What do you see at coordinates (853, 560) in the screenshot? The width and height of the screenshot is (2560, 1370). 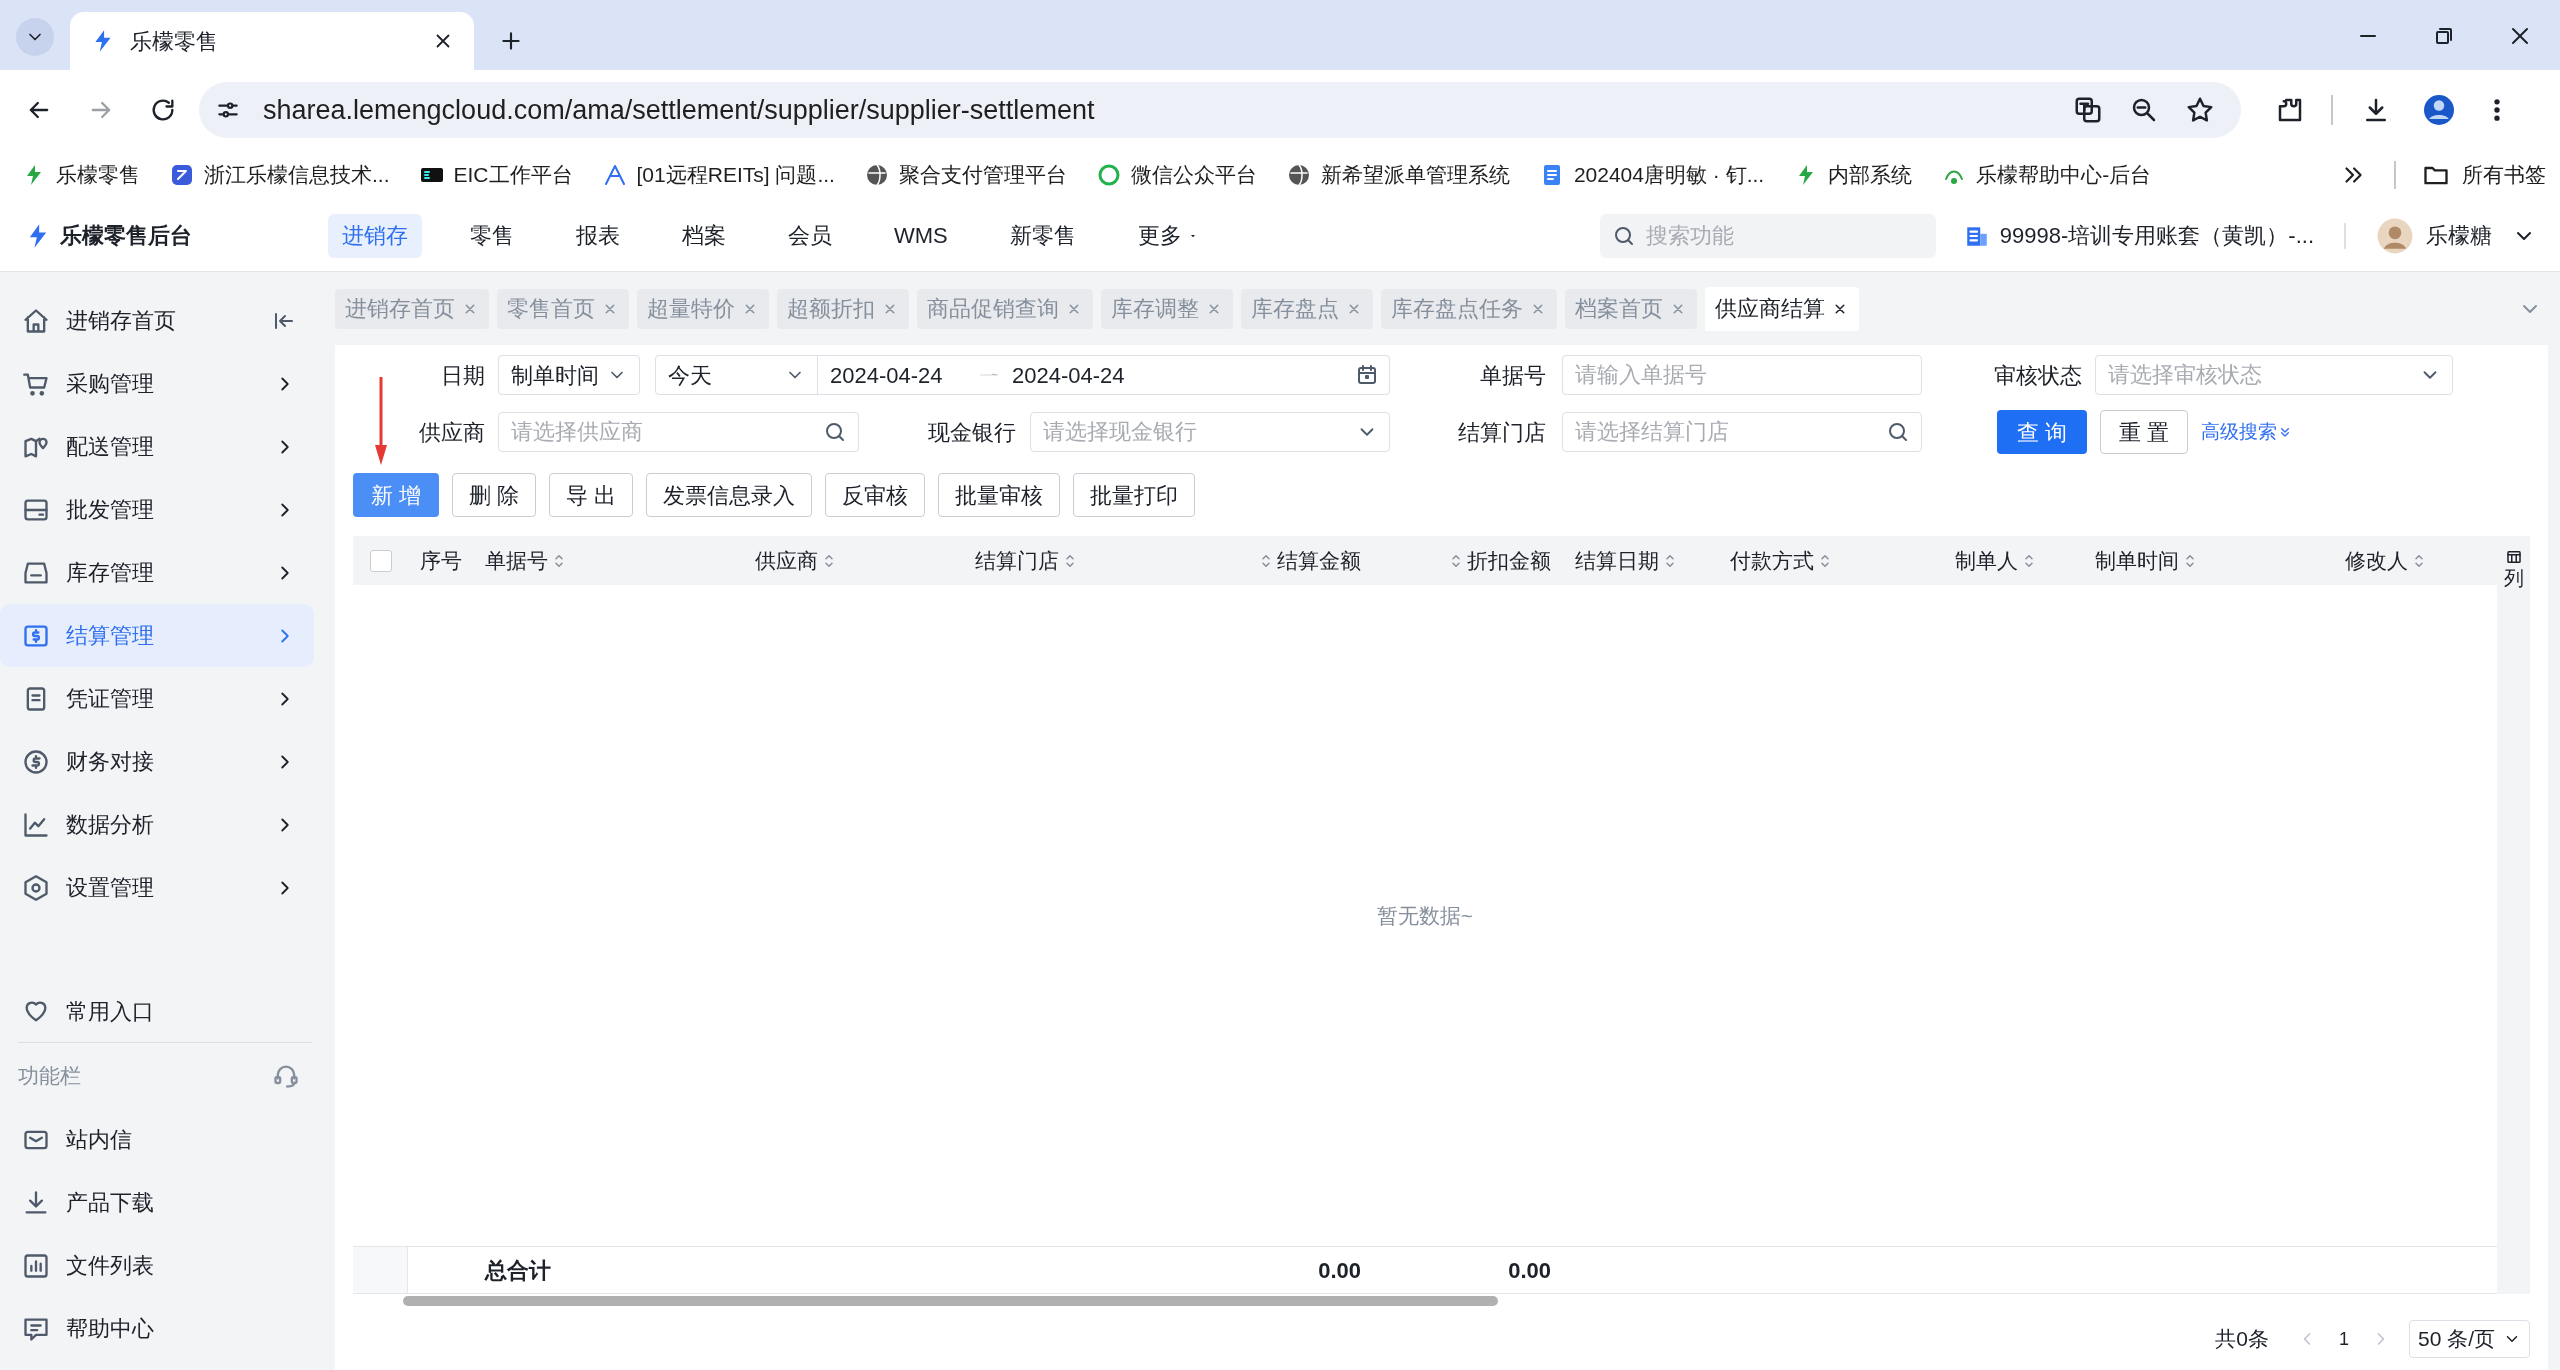 I see `column-header: 供应商` at bounding box center [853, 560].